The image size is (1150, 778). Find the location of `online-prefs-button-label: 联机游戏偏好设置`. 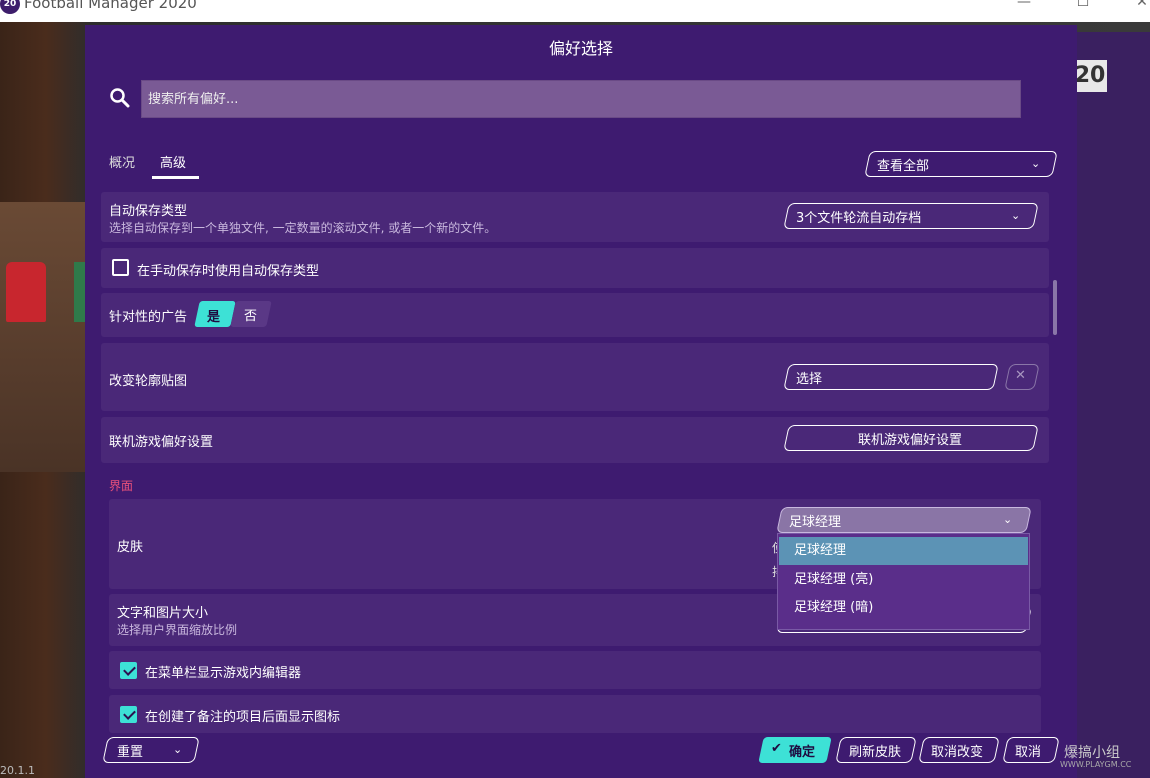

online-prefs-button-label: 联机游戏偏好设置 is located at coordinates (910, 440).